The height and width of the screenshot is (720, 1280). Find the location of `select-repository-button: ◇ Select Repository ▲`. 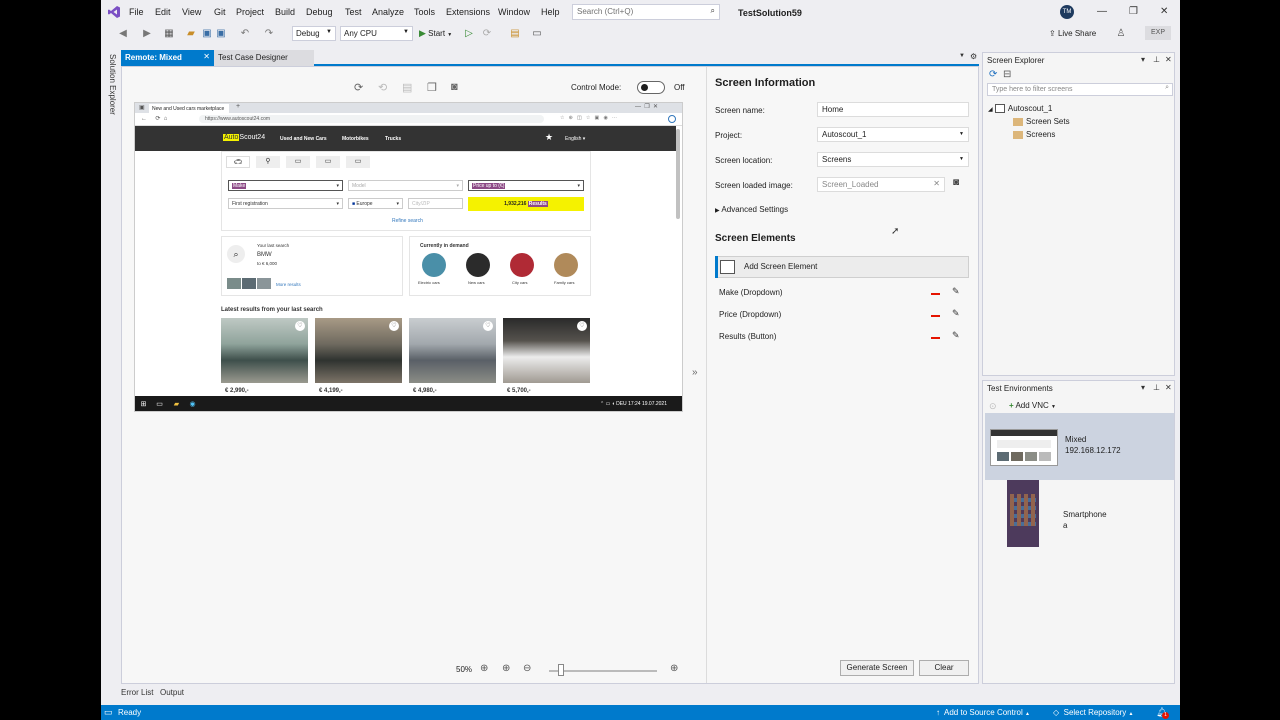

select-repository-button: ◇ Select Repository ▲ is located at coordinates (1093, 712).